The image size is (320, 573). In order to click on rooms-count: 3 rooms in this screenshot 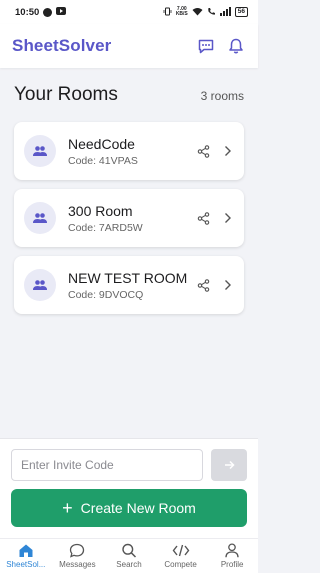, I will do `click(222, 96)`.